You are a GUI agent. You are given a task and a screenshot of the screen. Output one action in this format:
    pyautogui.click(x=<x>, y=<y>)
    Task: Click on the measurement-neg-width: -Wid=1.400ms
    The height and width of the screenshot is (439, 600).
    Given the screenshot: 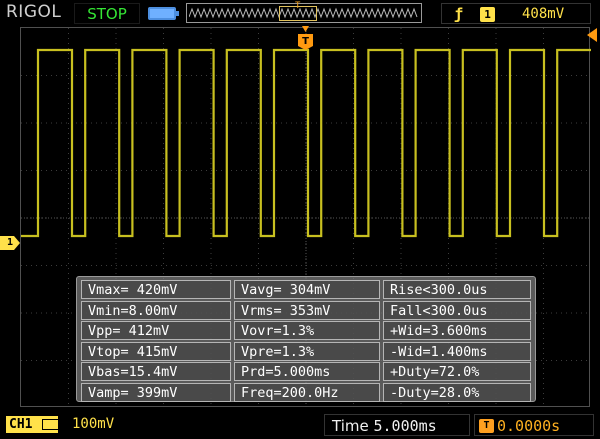 What is the action you would take?
    pyautogui.click(x=457, y=351)
    